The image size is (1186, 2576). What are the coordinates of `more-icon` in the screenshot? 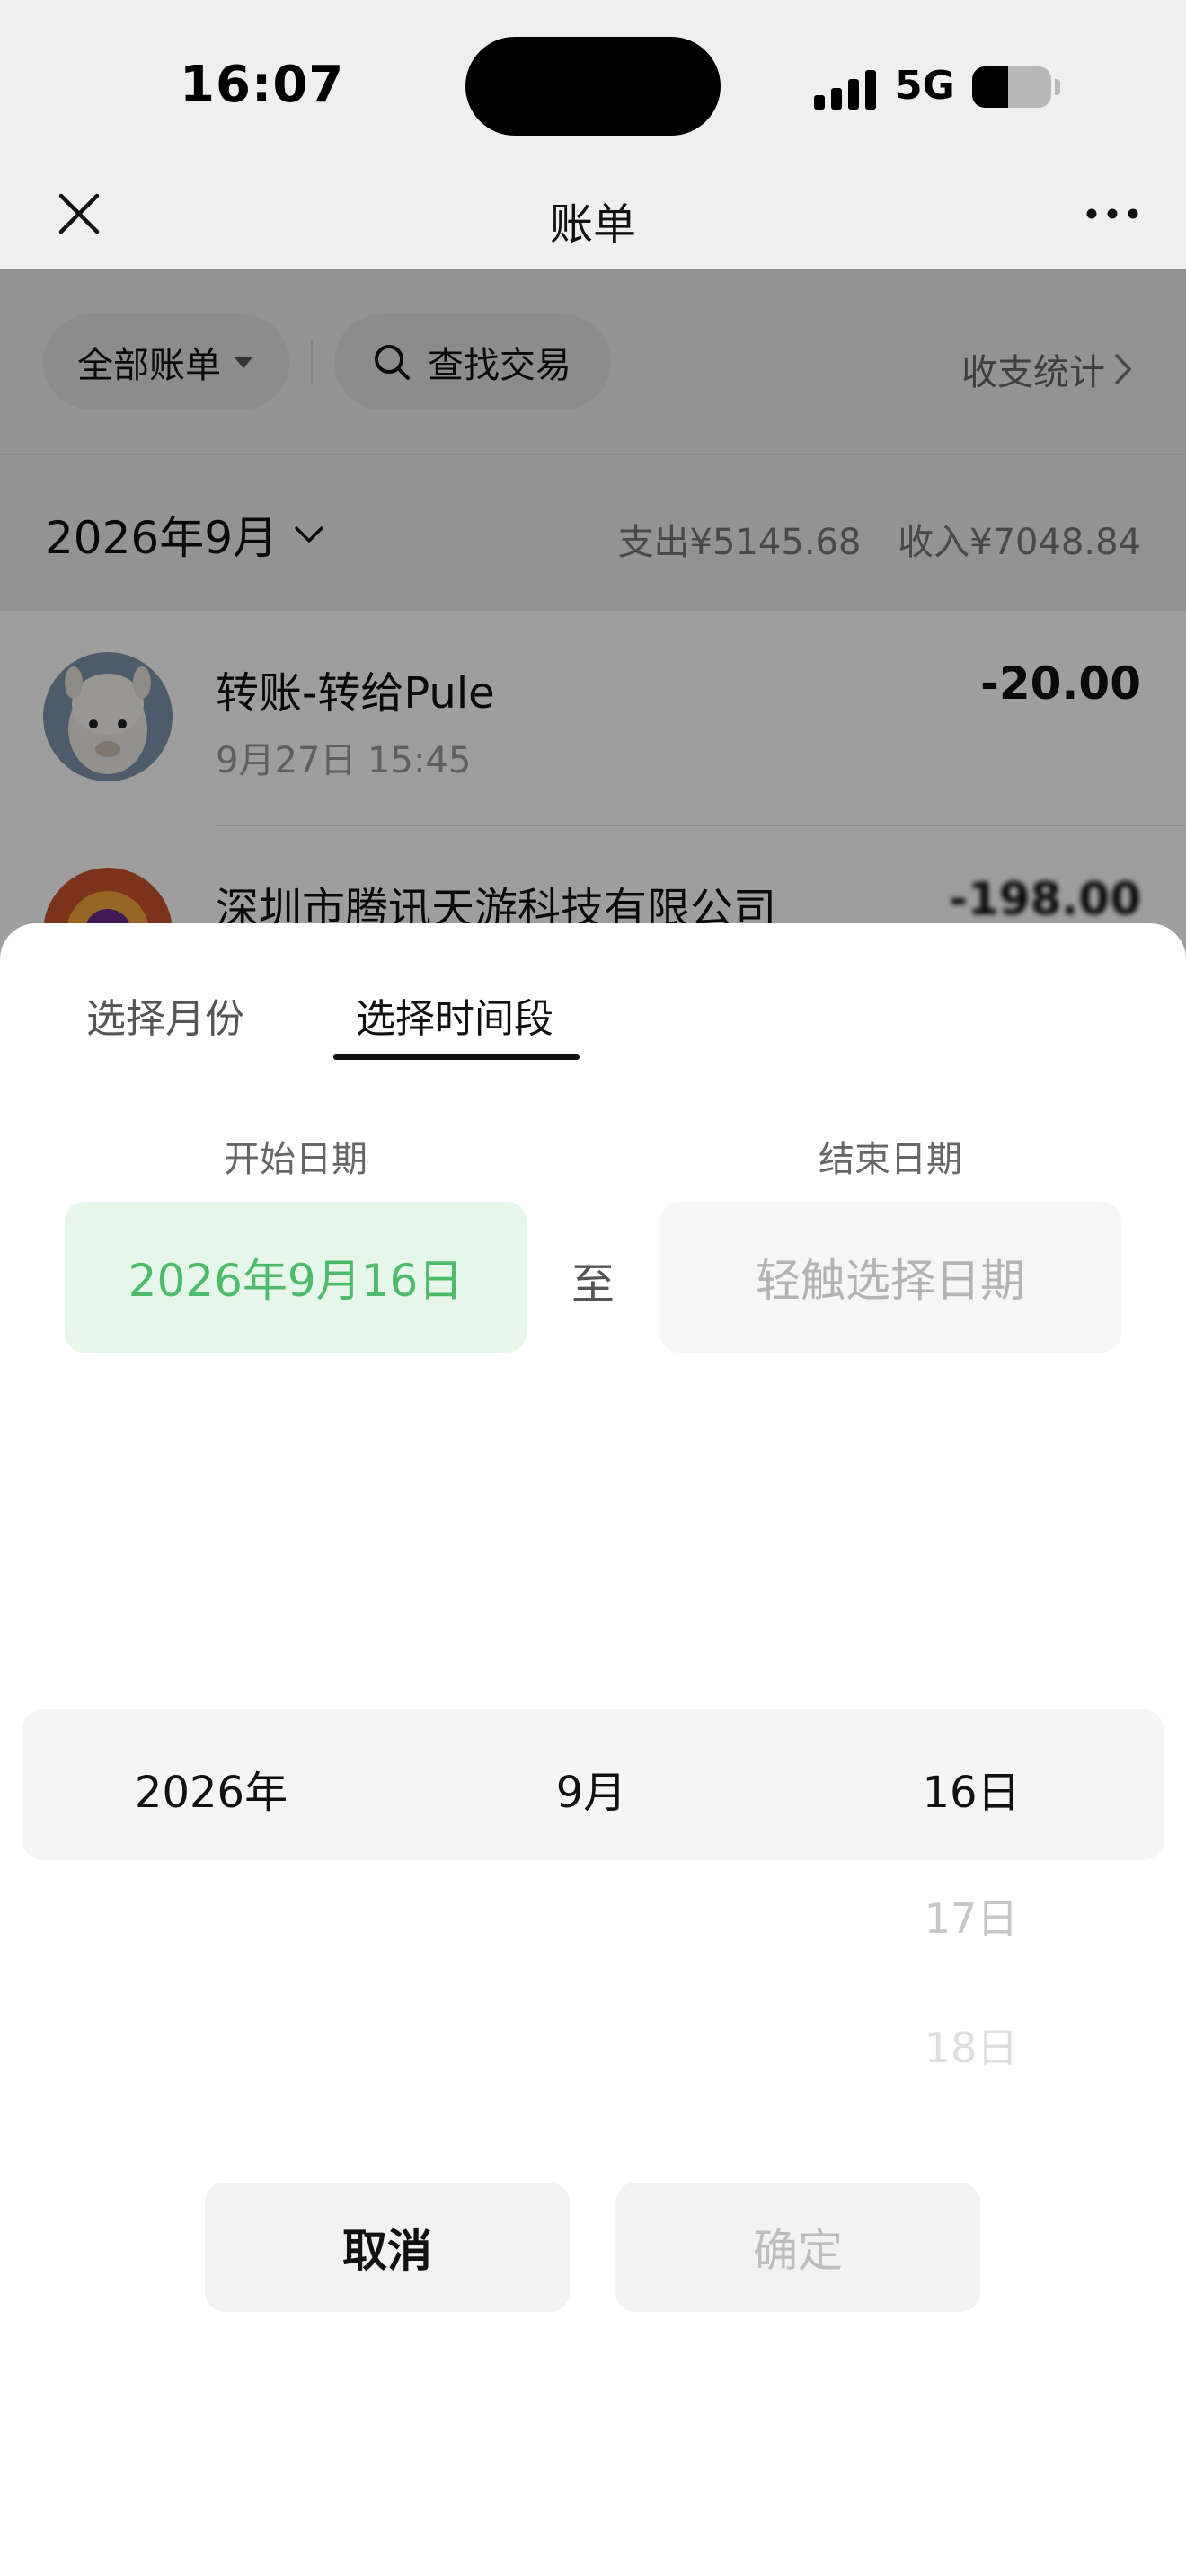 It's located at (1112, 213).